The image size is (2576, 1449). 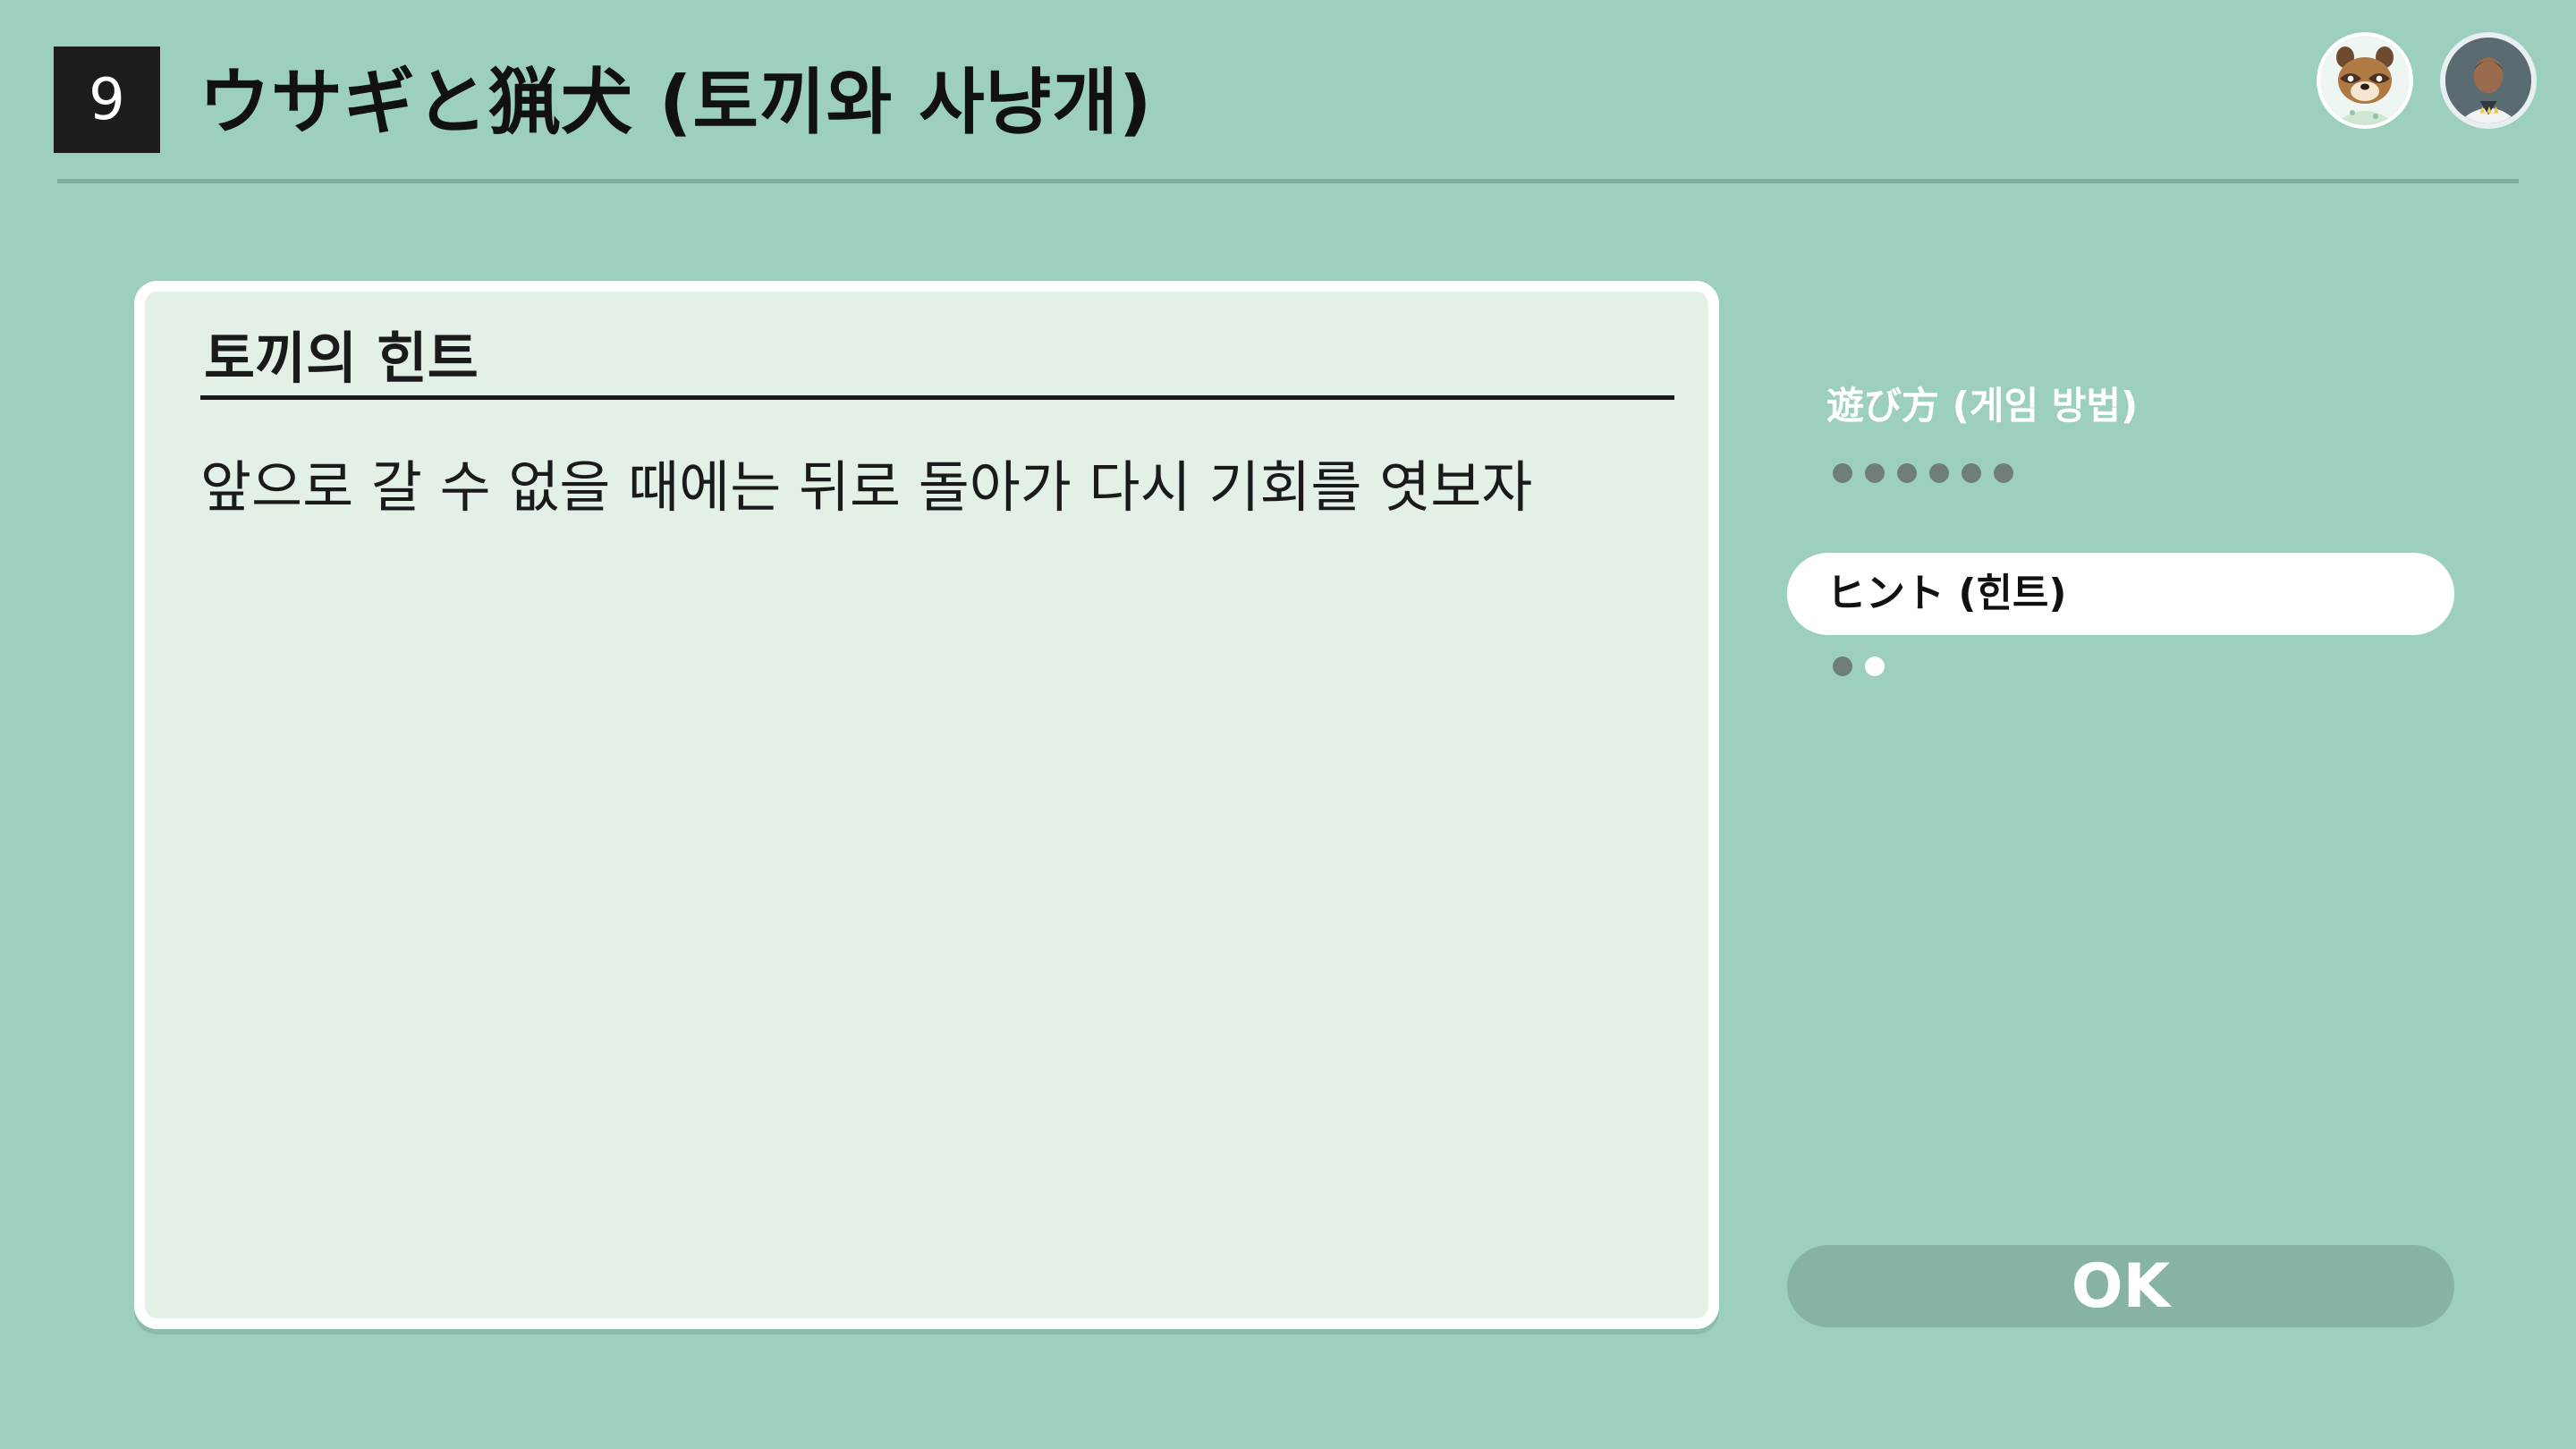 What do you see at coordinates (1946, 593) in the screenshot?
I see `sidebar-item-hint-label: ヒント (힌트)` at bounding box center [1946, 593].